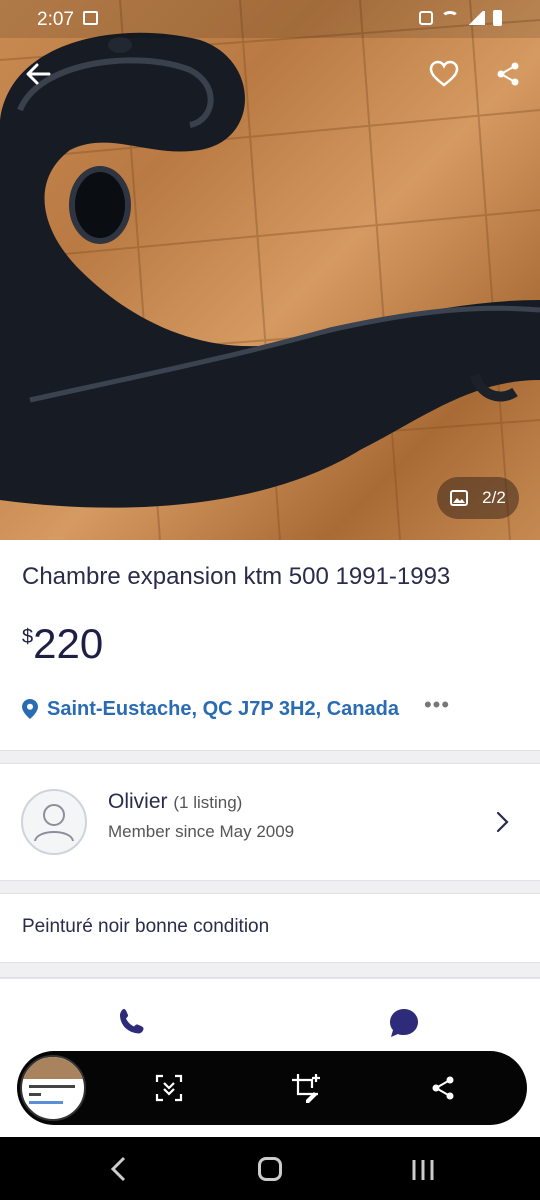 The width and height of the screenshot is (540, 1200). Describe the element at coordinates (53, 1088) in the screenshot. I see `screenshot-thumbnail` at that location.